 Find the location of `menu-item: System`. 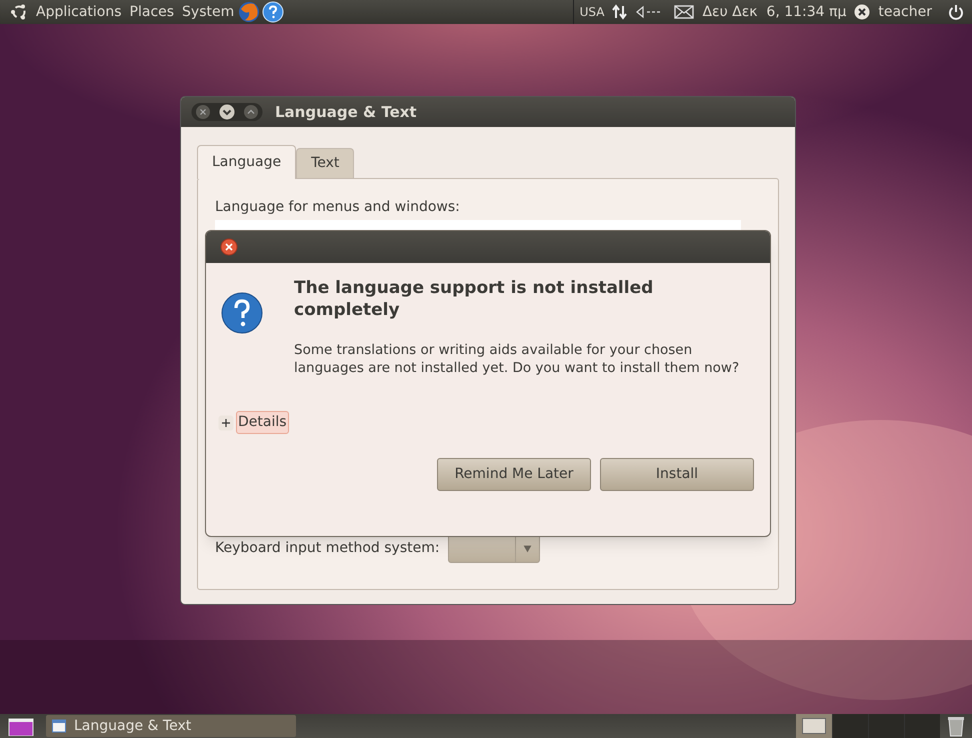

menu-item: System is located at coordinates (208, 12).